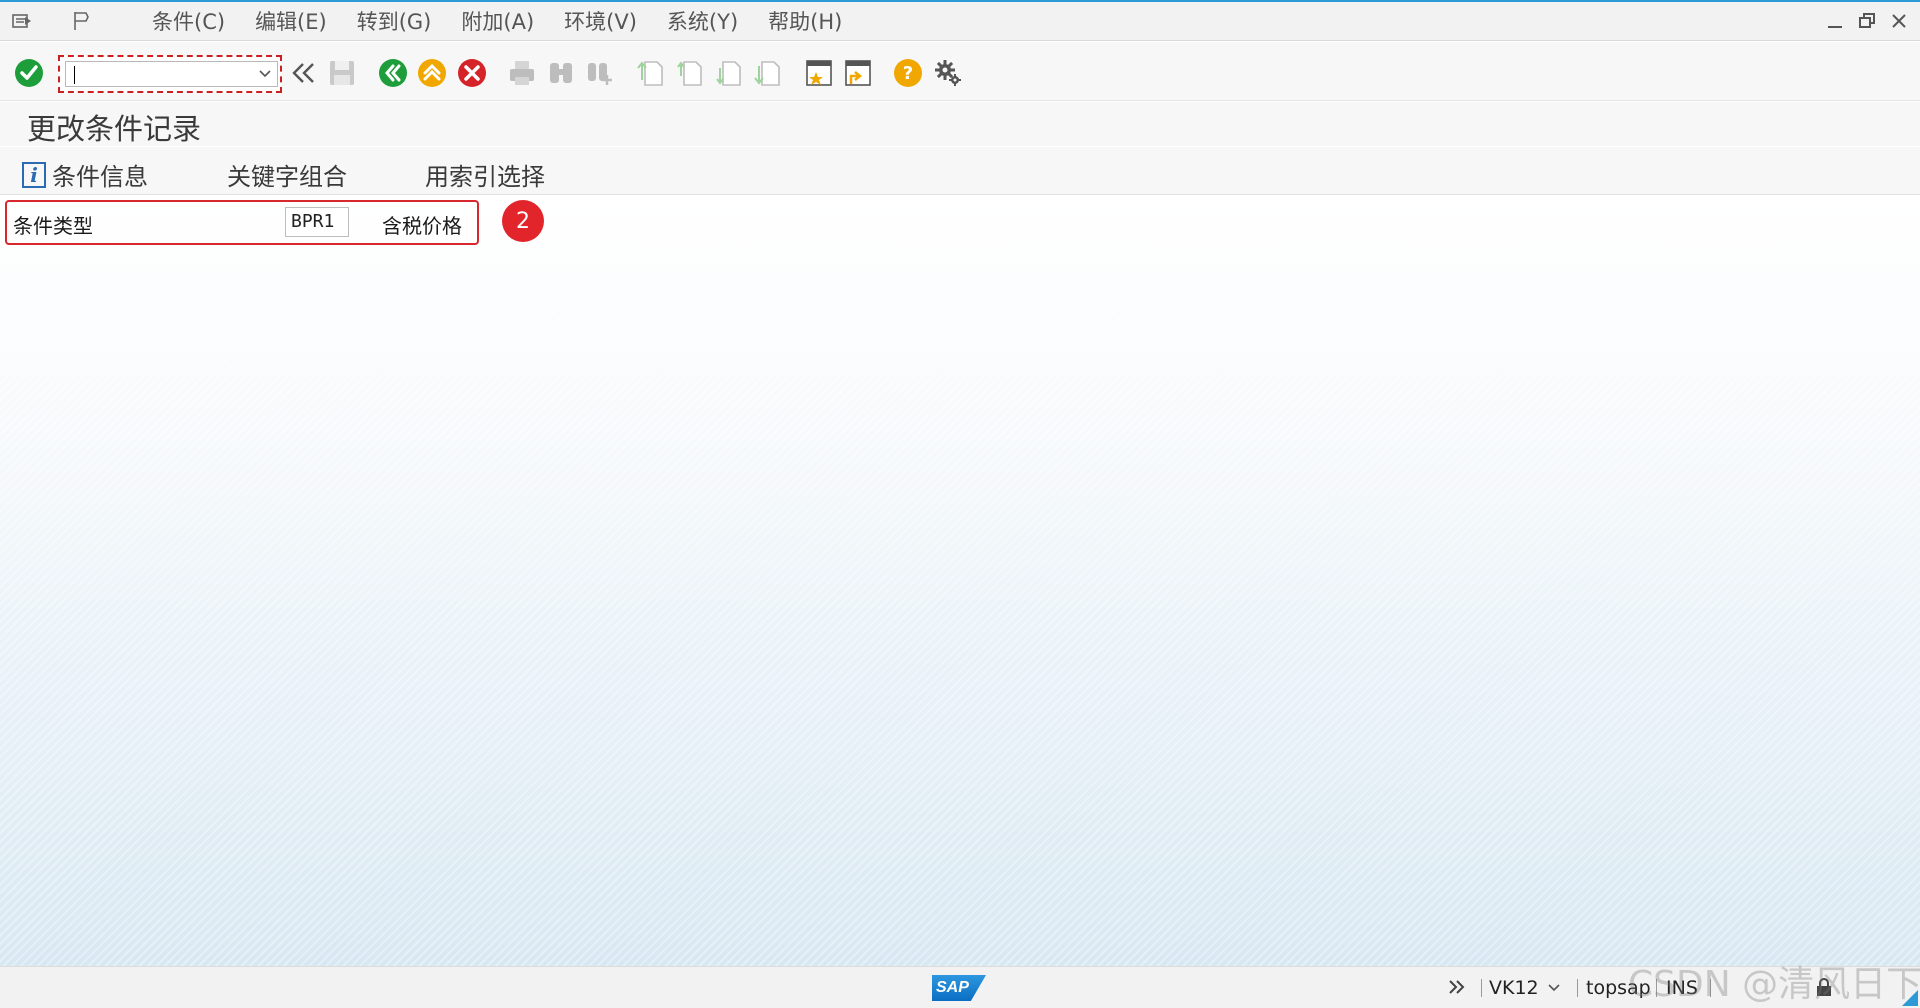  What do you see at coordinates (394, 21) in the screenshot?
I see `menu-goto: 转到(G)` at bounding box center [394, 21].